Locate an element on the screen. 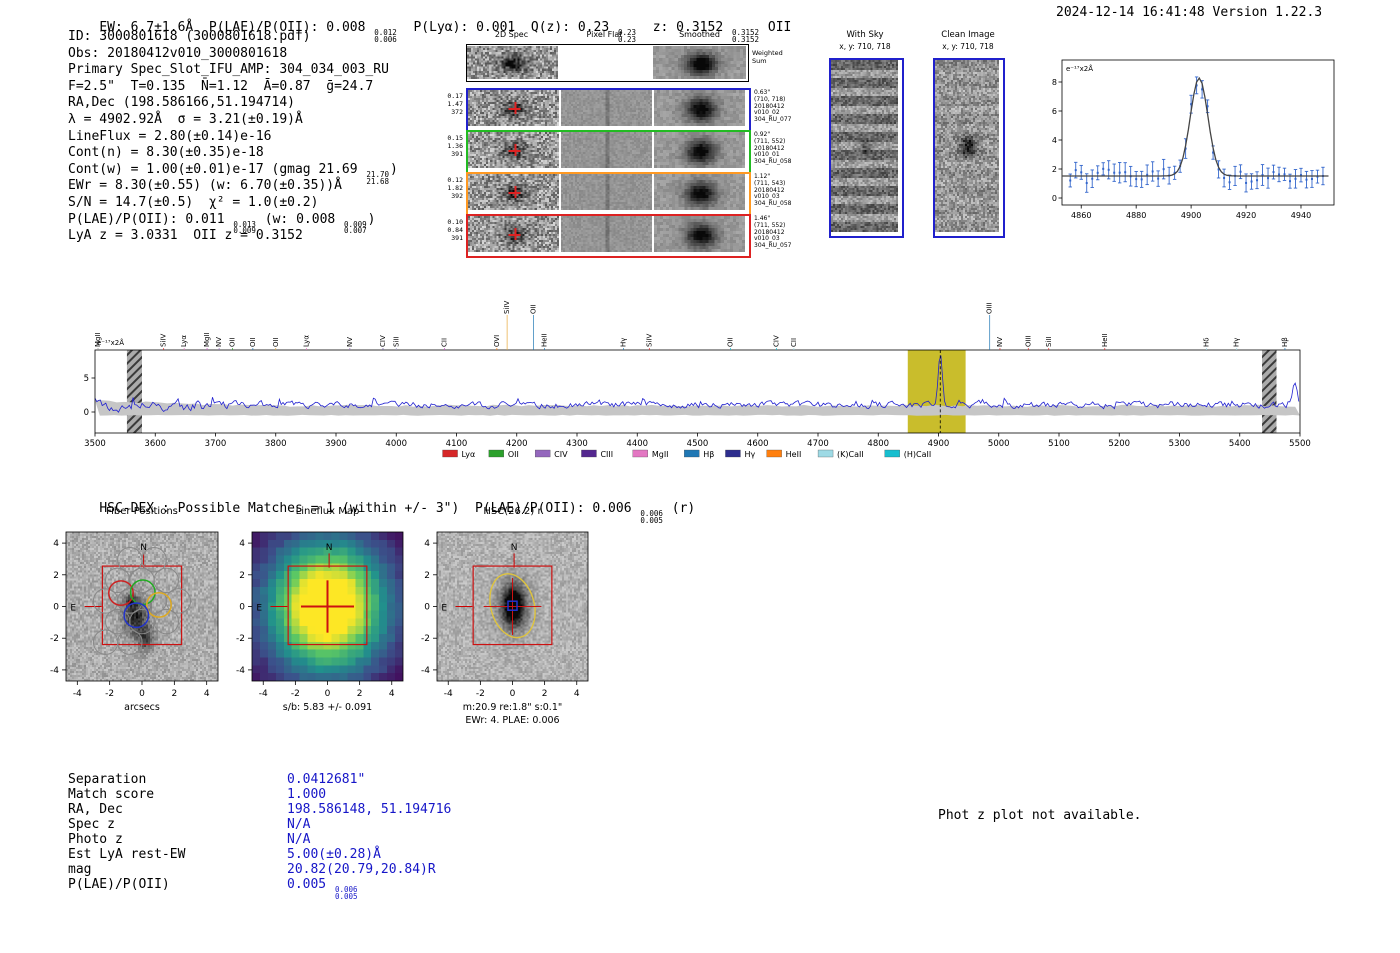 This screenshot has width=1400, height=953. clean-image-coords: x, y: 710, 718 is located at coordinates (968, 46).